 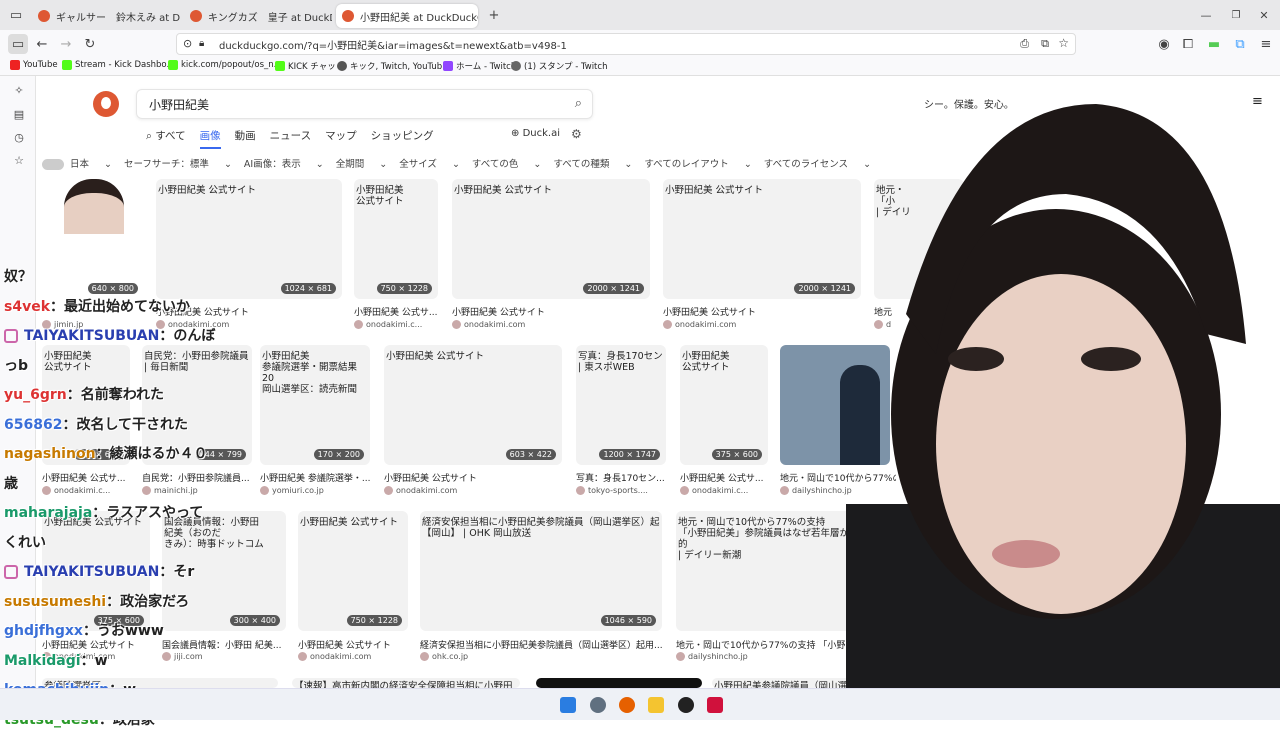 What do you see at coordinates (290, 138) in the screenshot?
I see `tab-news: ニュース` at bounding box center [290, 138].